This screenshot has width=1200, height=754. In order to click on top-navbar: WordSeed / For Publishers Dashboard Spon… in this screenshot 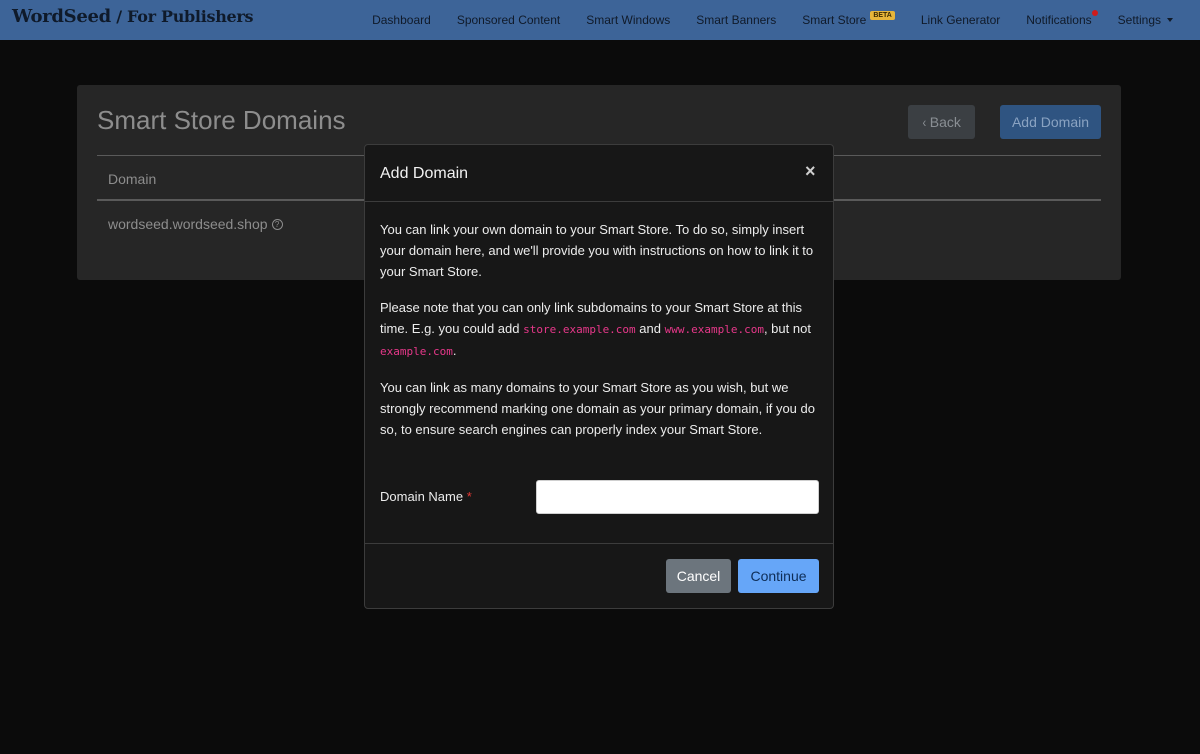, I will do `click(600, 20)`.